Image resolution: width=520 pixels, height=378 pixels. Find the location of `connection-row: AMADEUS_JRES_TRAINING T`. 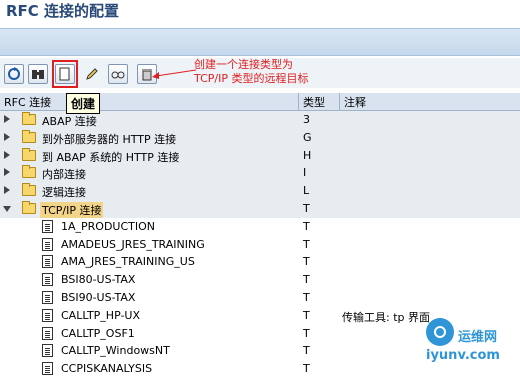

connection-row: AMADEUS_JRES_TRAINING T is located at coordinates (260, 245).